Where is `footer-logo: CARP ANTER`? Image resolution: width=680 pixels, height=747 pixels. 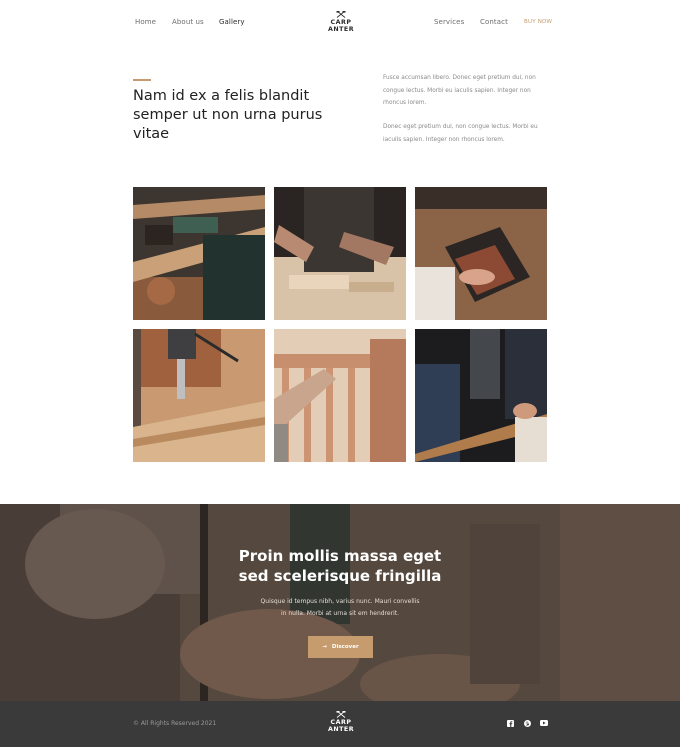
footer-logo: CARP ANTER is located at coordinates (341, 722).